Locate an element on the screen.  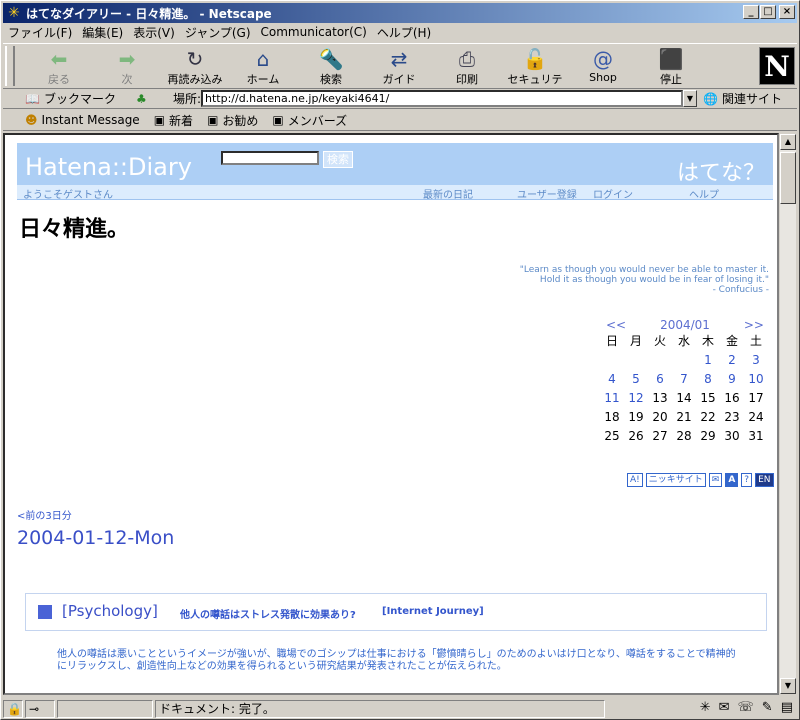
font-size-badge: A is located at coordinates (732, 480).